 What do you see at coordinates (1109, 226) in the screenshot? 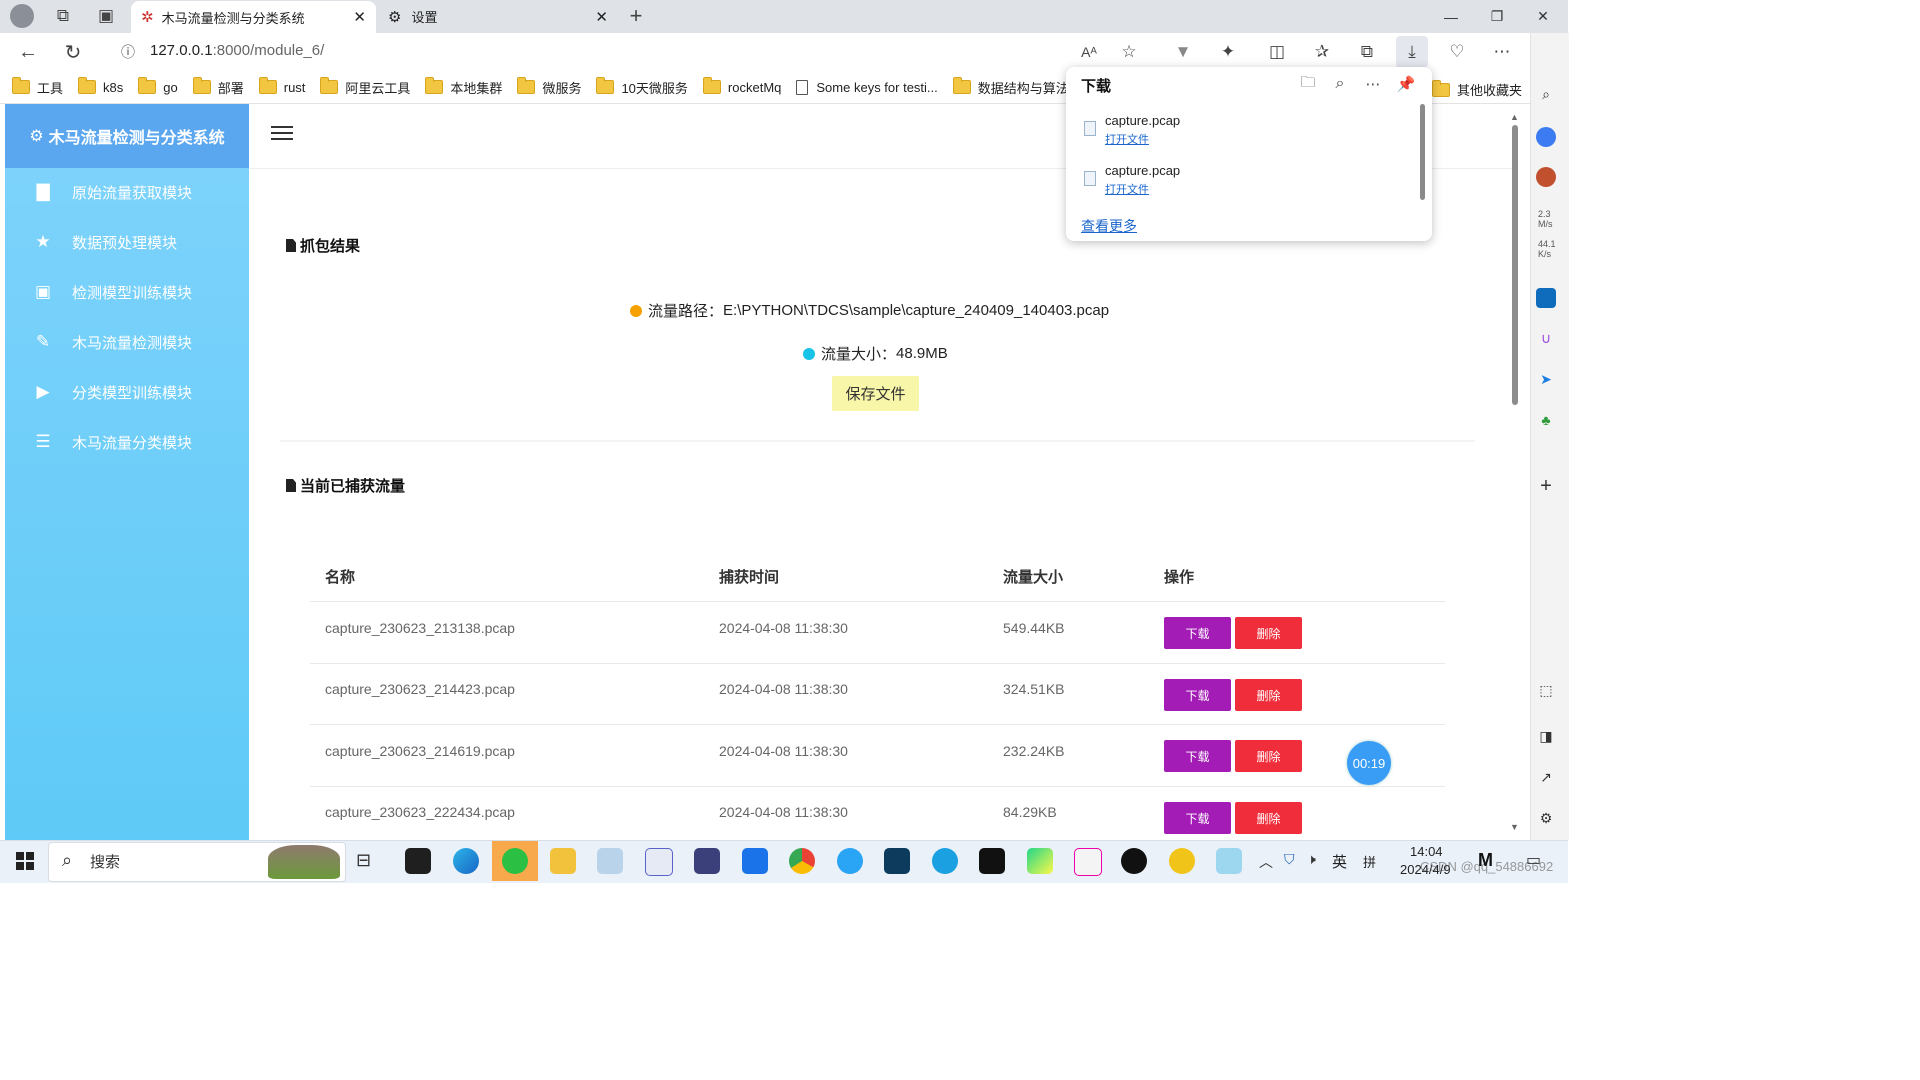
I see `view-more-link: 查看更多` at bounding box center [1109, 226].